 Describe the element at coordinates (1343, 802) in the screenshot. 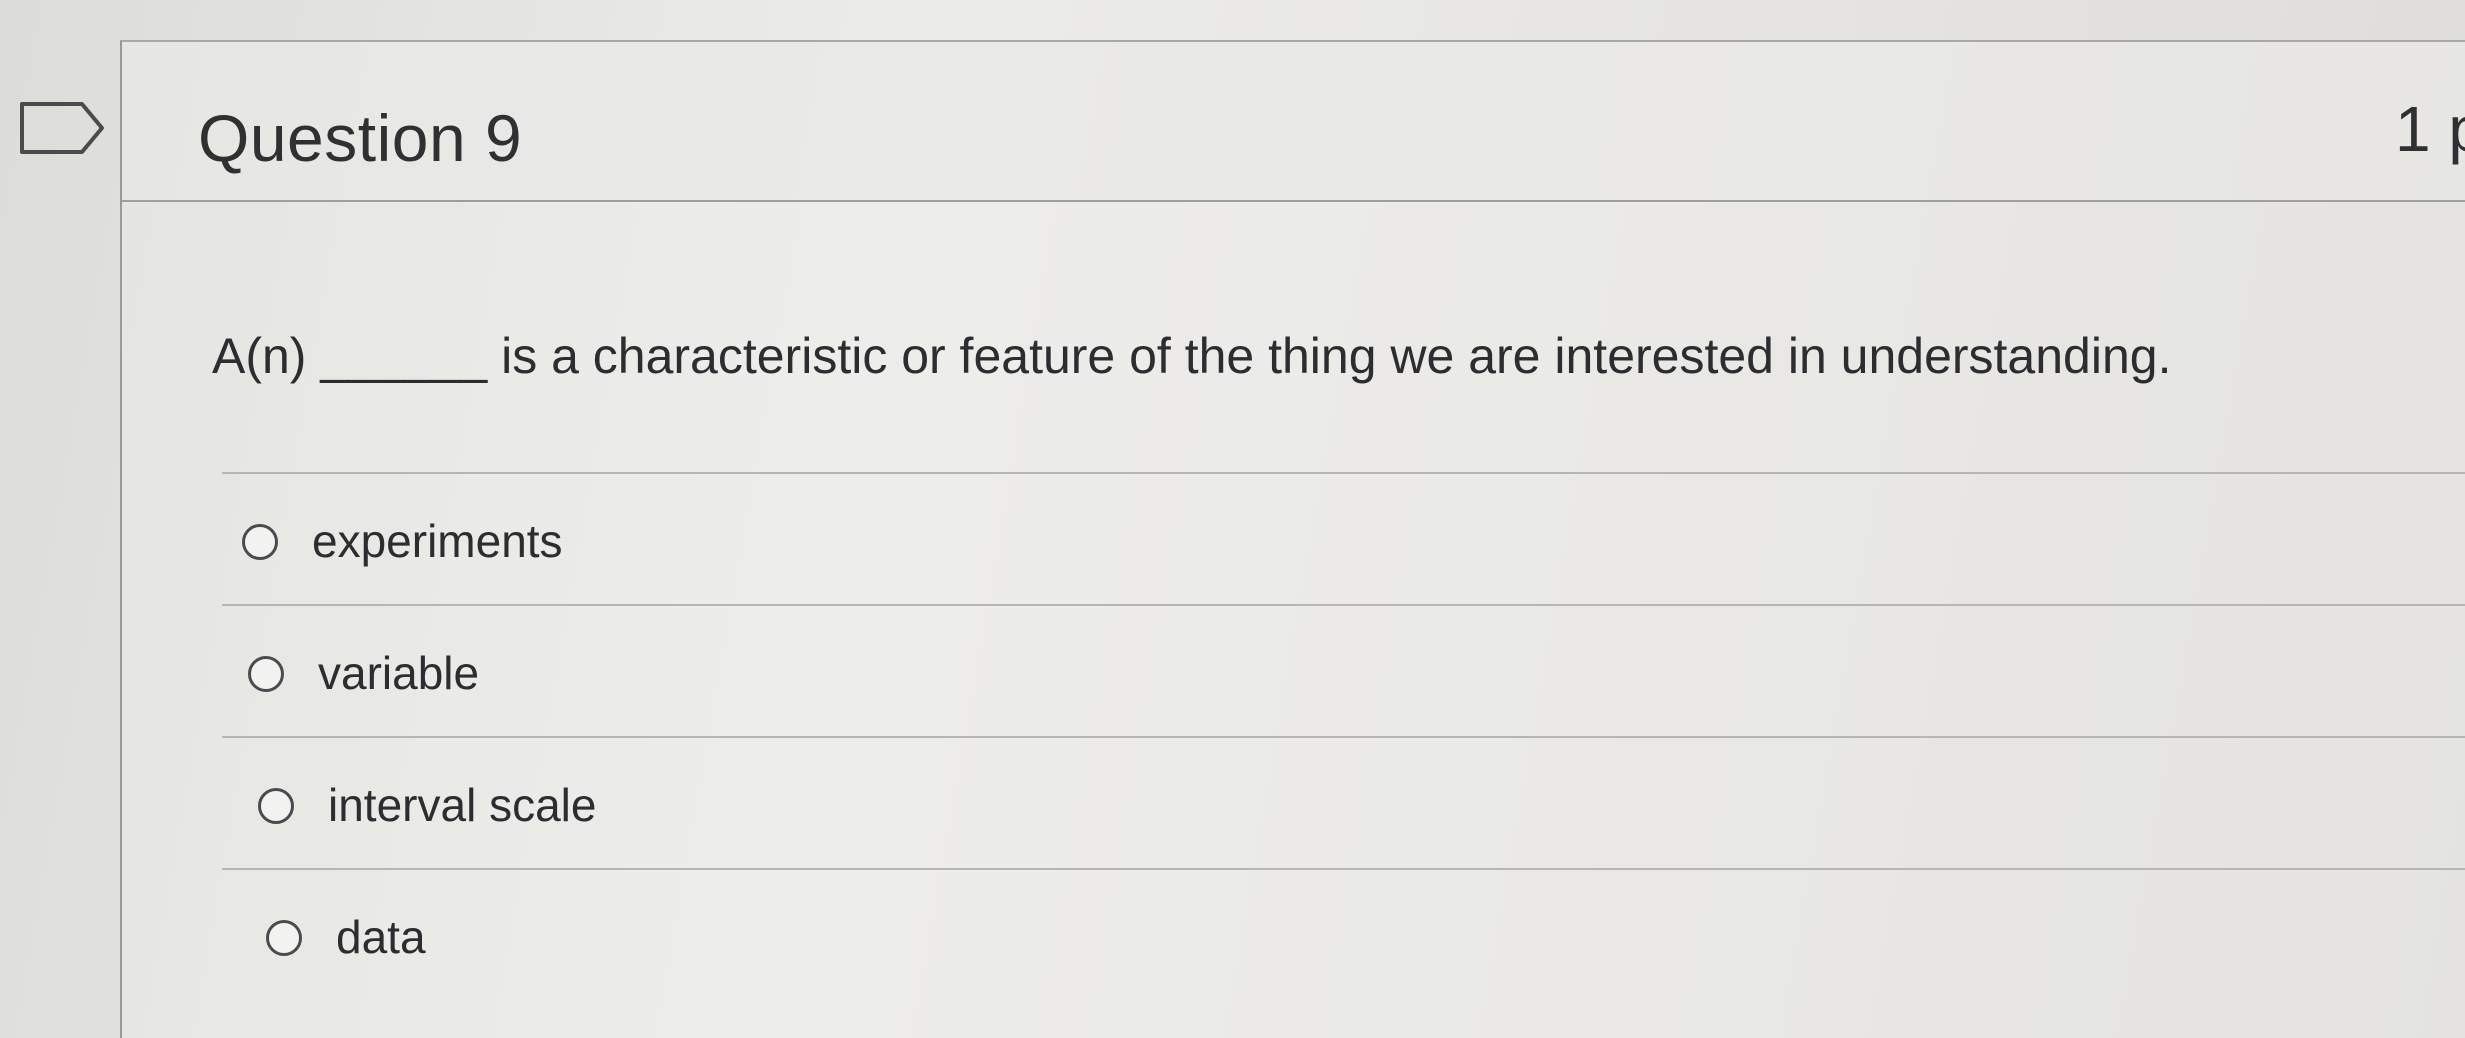

I see `answer-option: interval scale` at that location.